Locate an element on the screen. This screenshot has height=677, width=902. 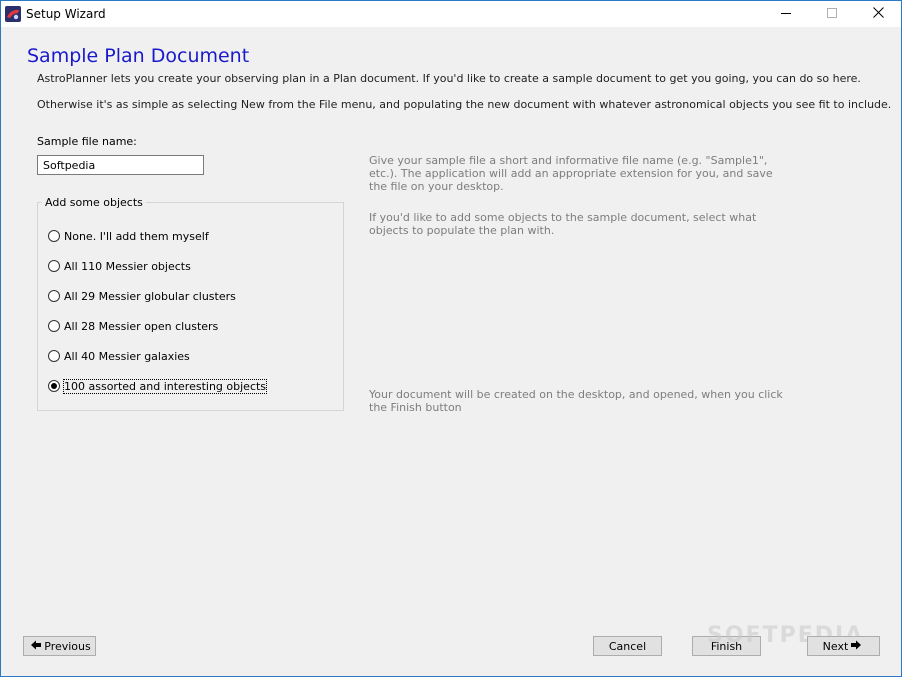
radio-label: None. I'll add them myself is located at coordinates (136, 236).